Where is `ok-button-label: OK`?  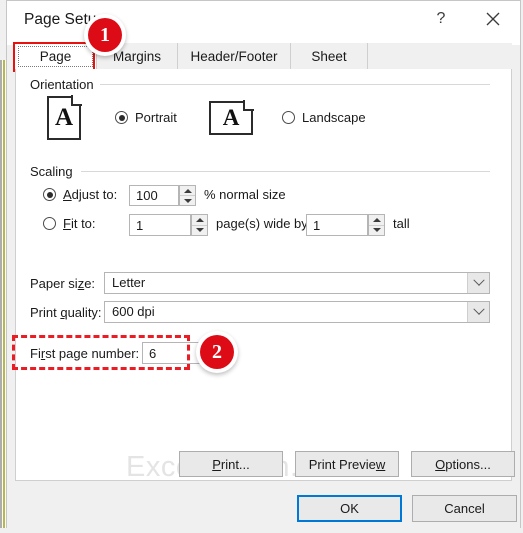 ok-button-label: OK is located at coordinates (349, 508).